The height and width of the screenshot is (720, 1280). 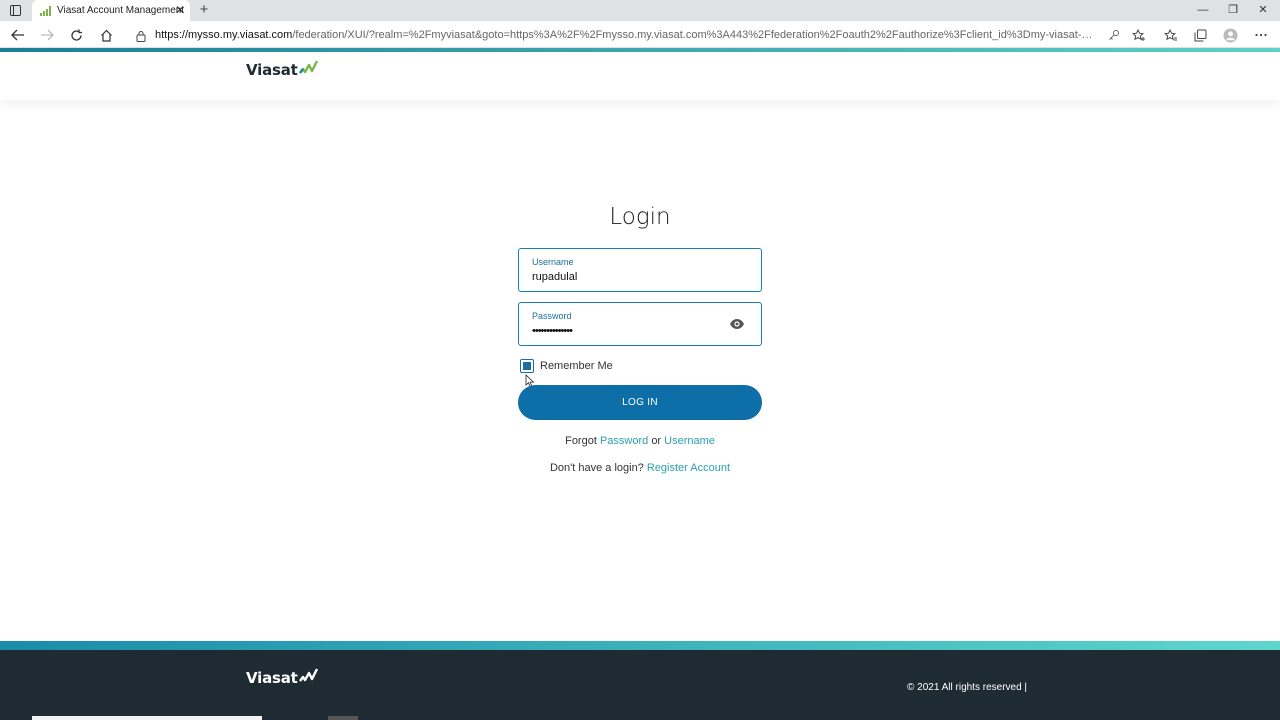 What do you see at coordinates (552, 331) in the screenshot?
I see `password-input: ••••••••••••••` at bounding box center [552, 331].